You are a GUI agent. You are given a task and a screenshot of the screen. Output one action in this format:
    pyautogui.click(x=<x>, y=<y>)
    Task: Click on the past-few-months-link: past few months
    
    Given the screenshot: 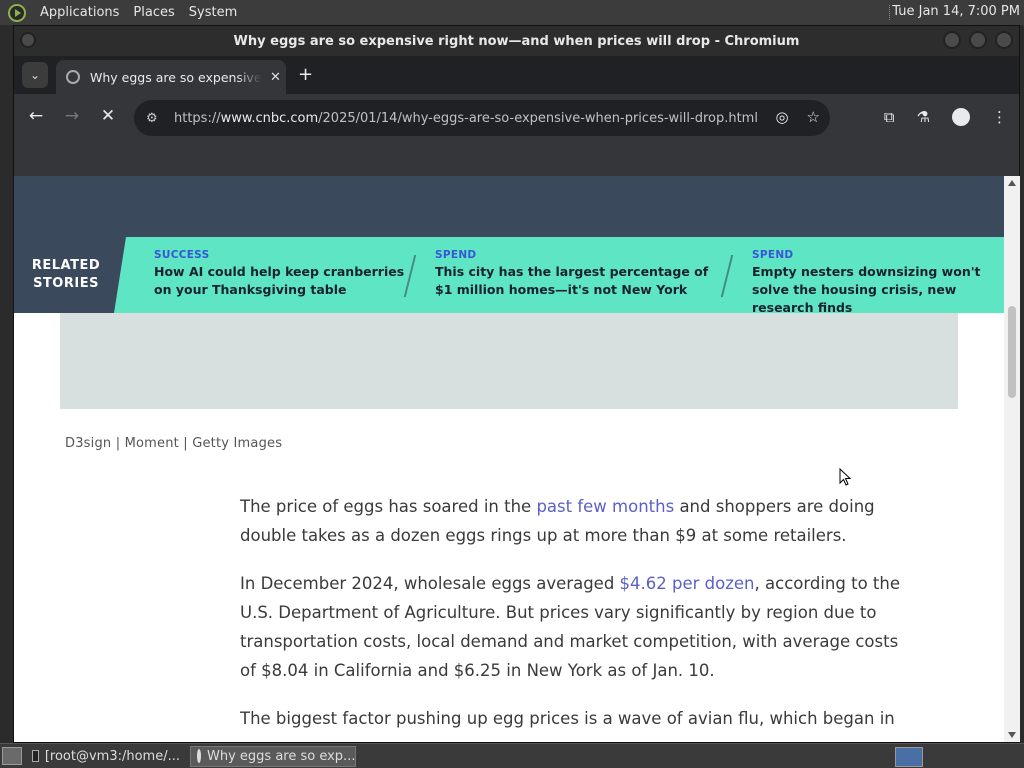 What is the action you would take?
    pyautogui.click(x=605, y=506)
    